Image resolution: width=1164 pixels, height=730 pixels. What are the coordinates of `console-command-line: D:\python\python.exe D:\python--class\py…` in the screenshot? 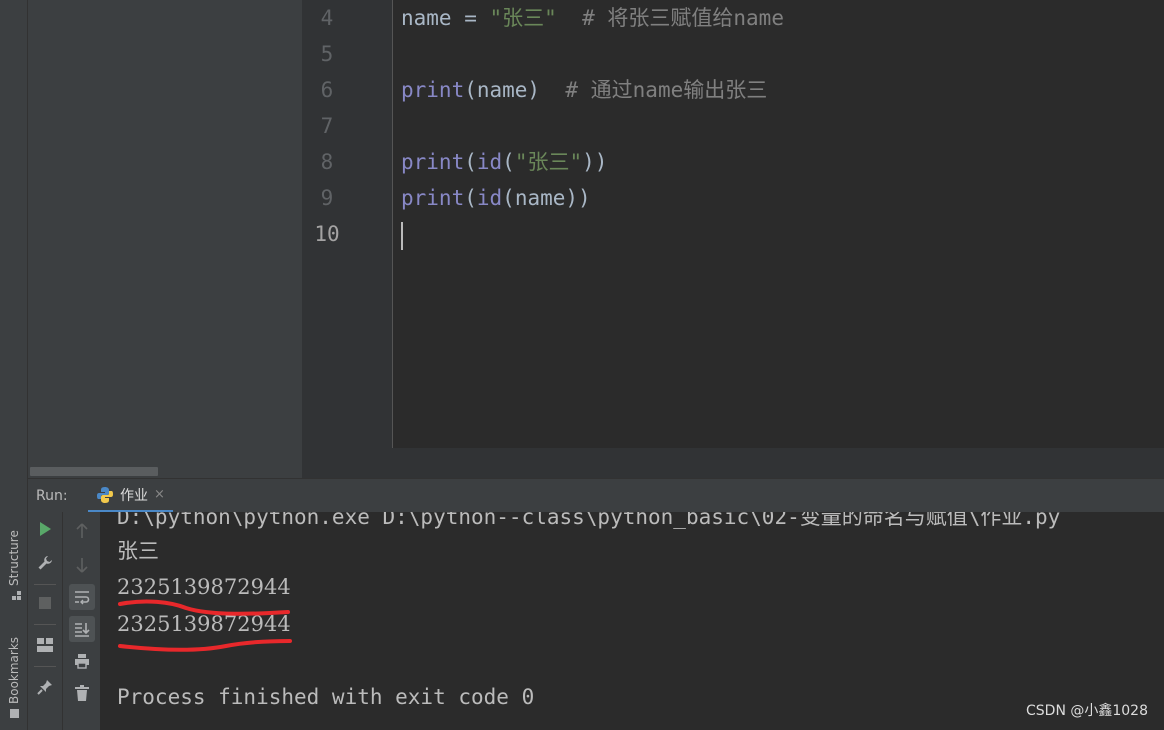 It's located at (589, 520).